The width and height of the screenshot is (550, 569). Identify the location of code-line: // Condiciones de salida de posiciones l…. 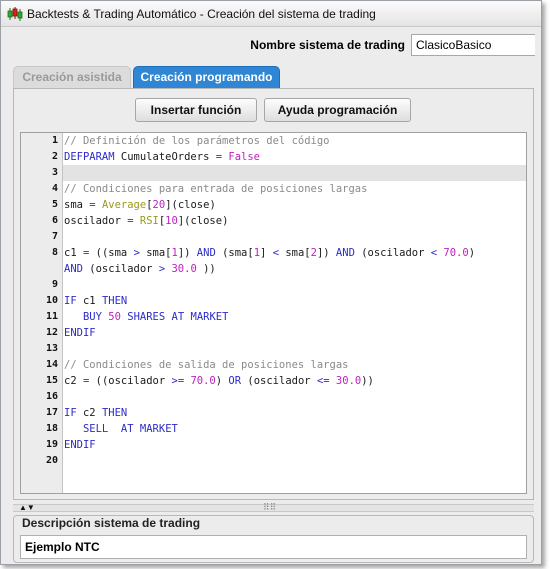
(206, 365).